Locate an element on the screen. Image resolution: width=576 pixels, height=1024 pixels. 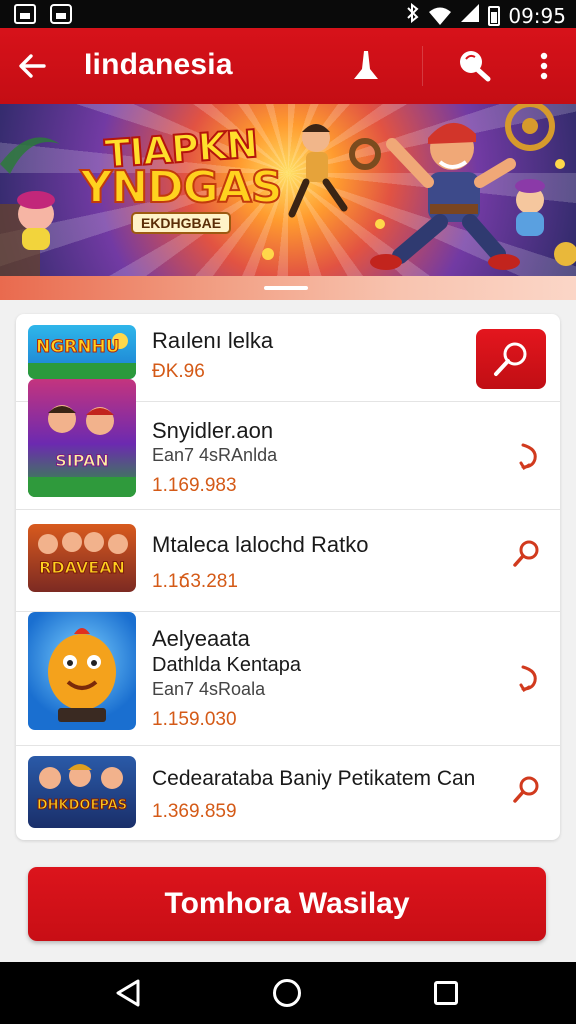
thumbnail-logo-text: RDAVEAN is located at coordinates (82, 568).